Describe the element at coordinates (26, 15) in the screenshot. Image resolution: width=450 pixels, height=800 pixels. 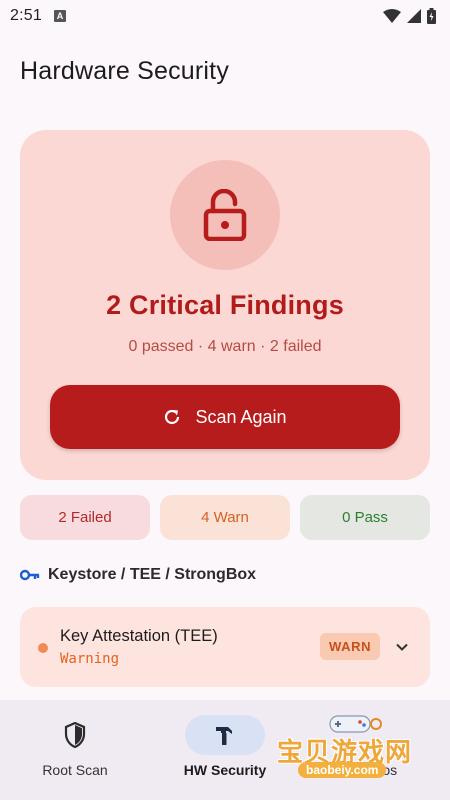
I see `status-time: 2:51` at that location.